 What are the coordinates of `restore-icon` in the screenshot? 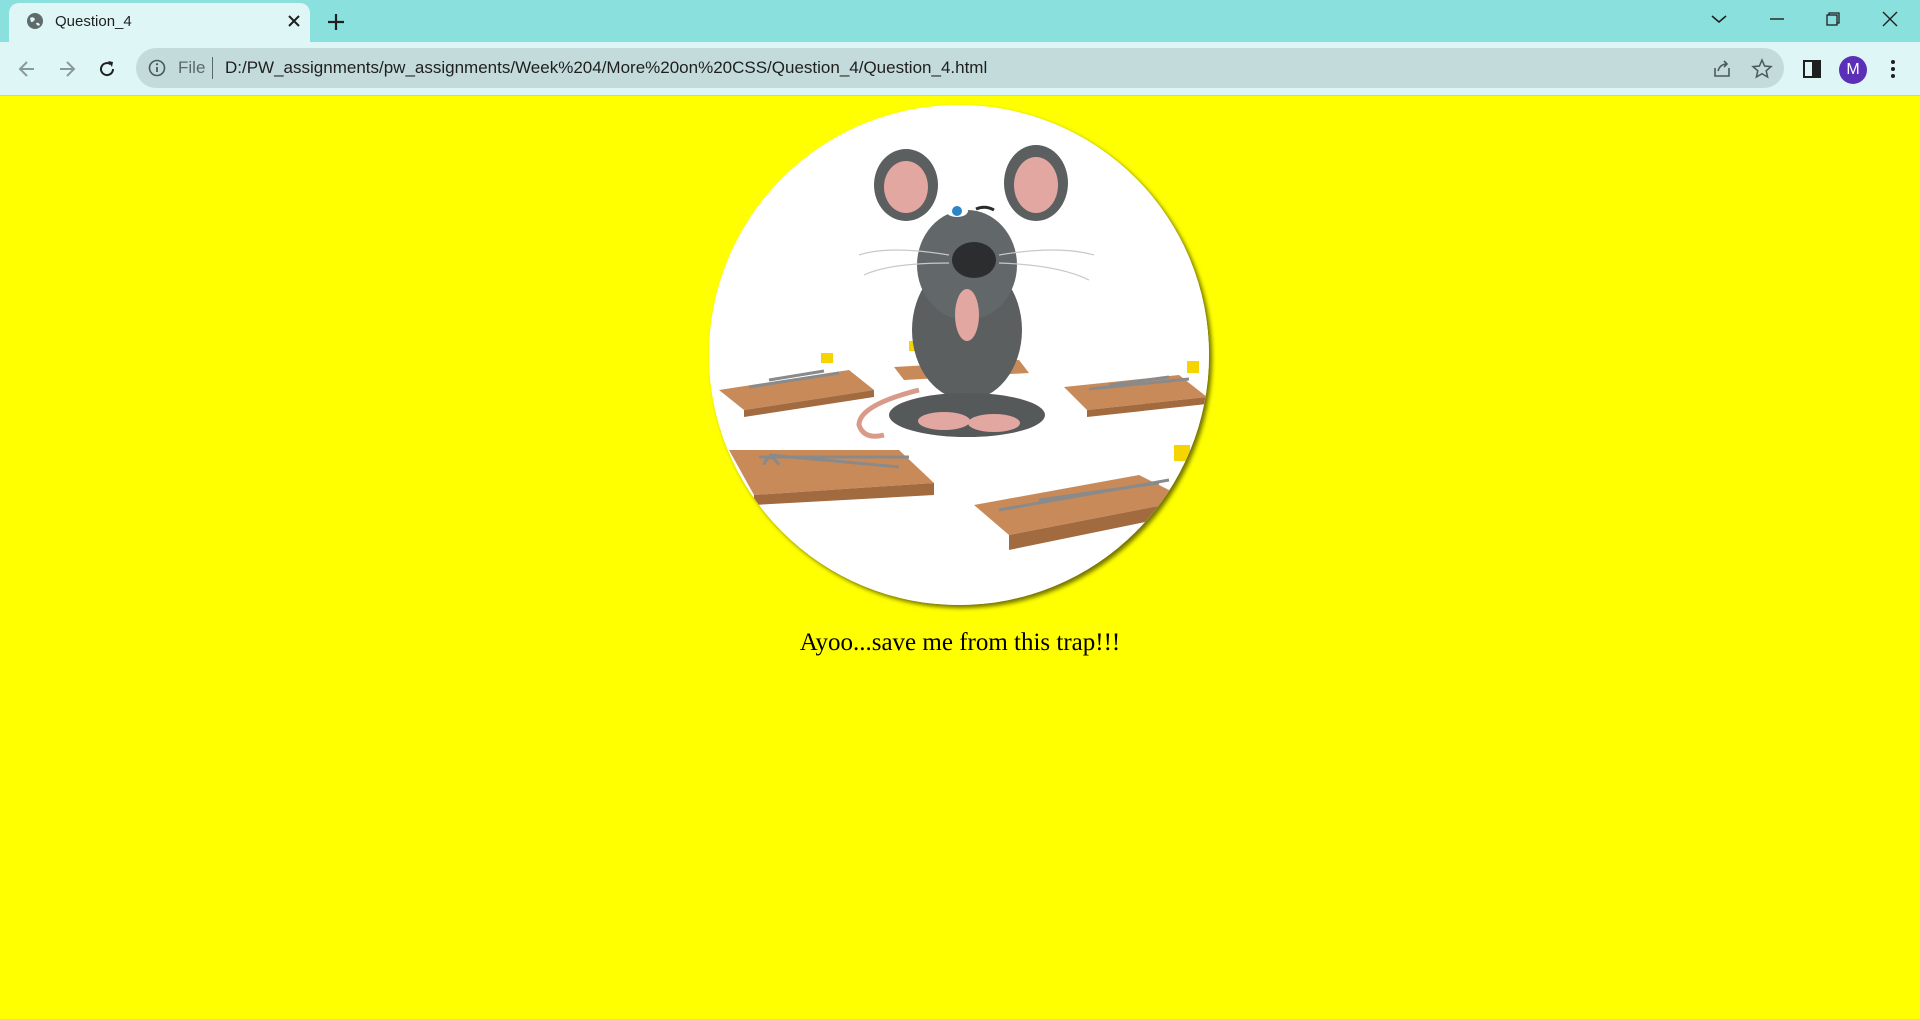 It's located at (1833, 19).